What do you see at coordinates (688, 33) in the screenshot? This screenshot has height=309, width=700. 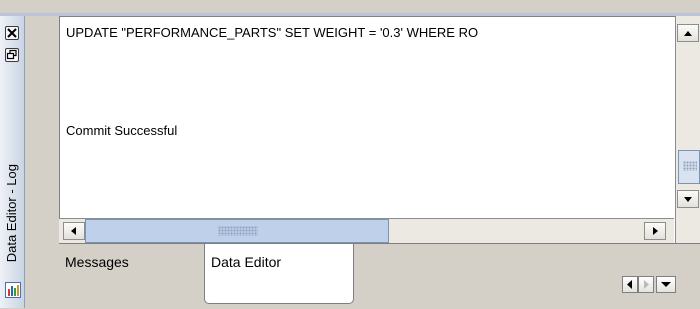 I see `scroll-up-button` at bounding box center [688, 33].